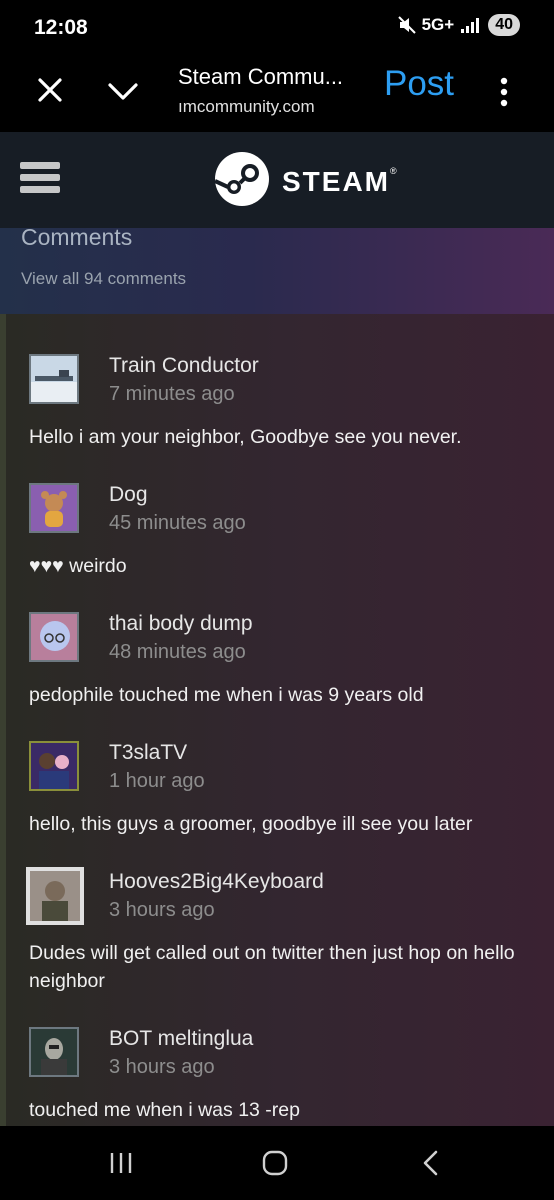  Describe the element at coordinates (458, 25) in the screenshot. I see `status-indicators: 5G+ 40` at that location.